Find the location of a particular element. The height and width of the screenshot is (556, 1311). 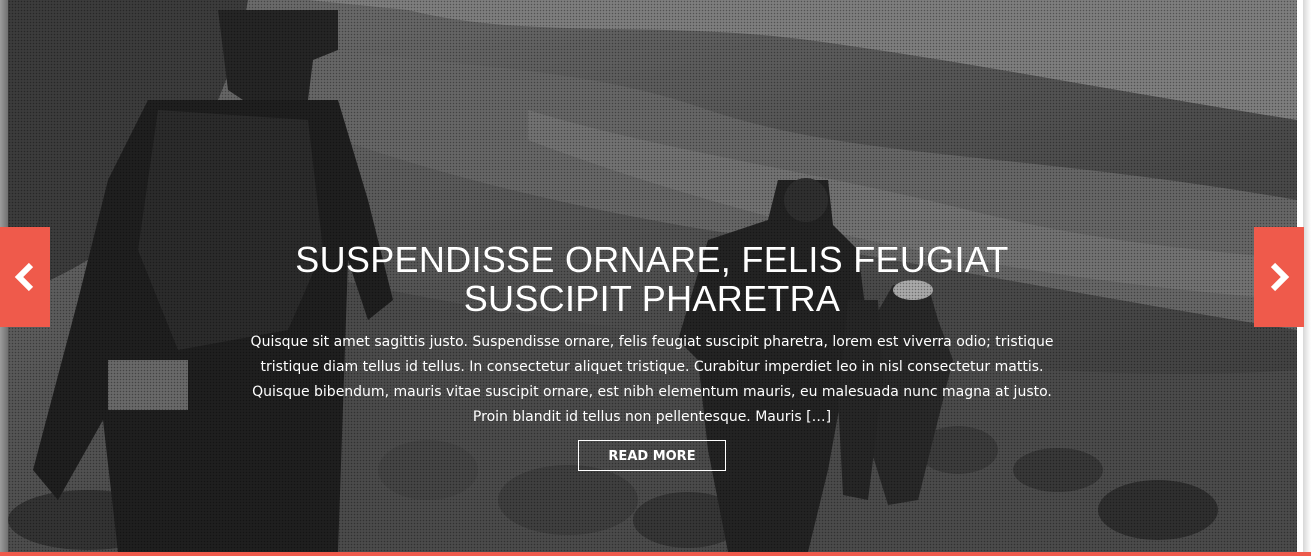

slider-right-edge is located at coordinates (1307, 276).